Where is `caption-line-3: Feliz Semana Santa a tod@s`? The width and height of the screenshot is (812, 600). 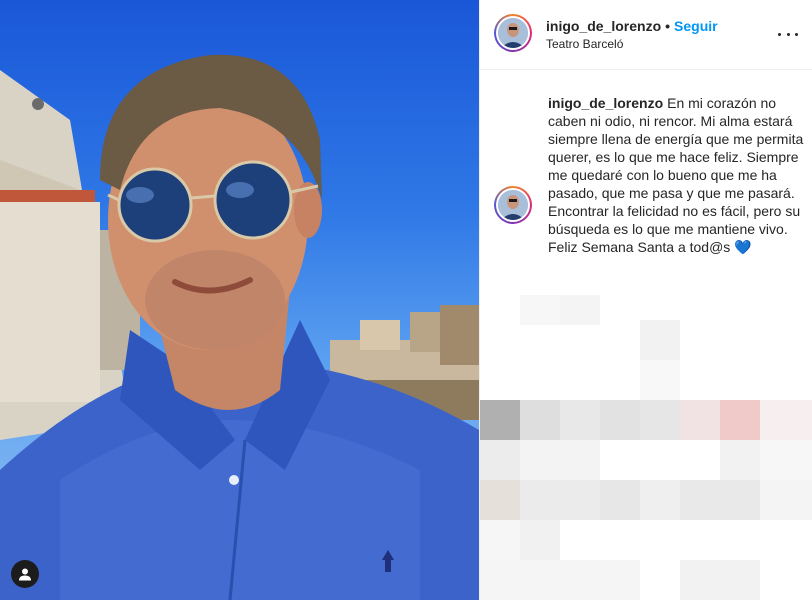
caption-line-3: Feliz Semana Santa a tod@s is located at coordinates (639, 247).